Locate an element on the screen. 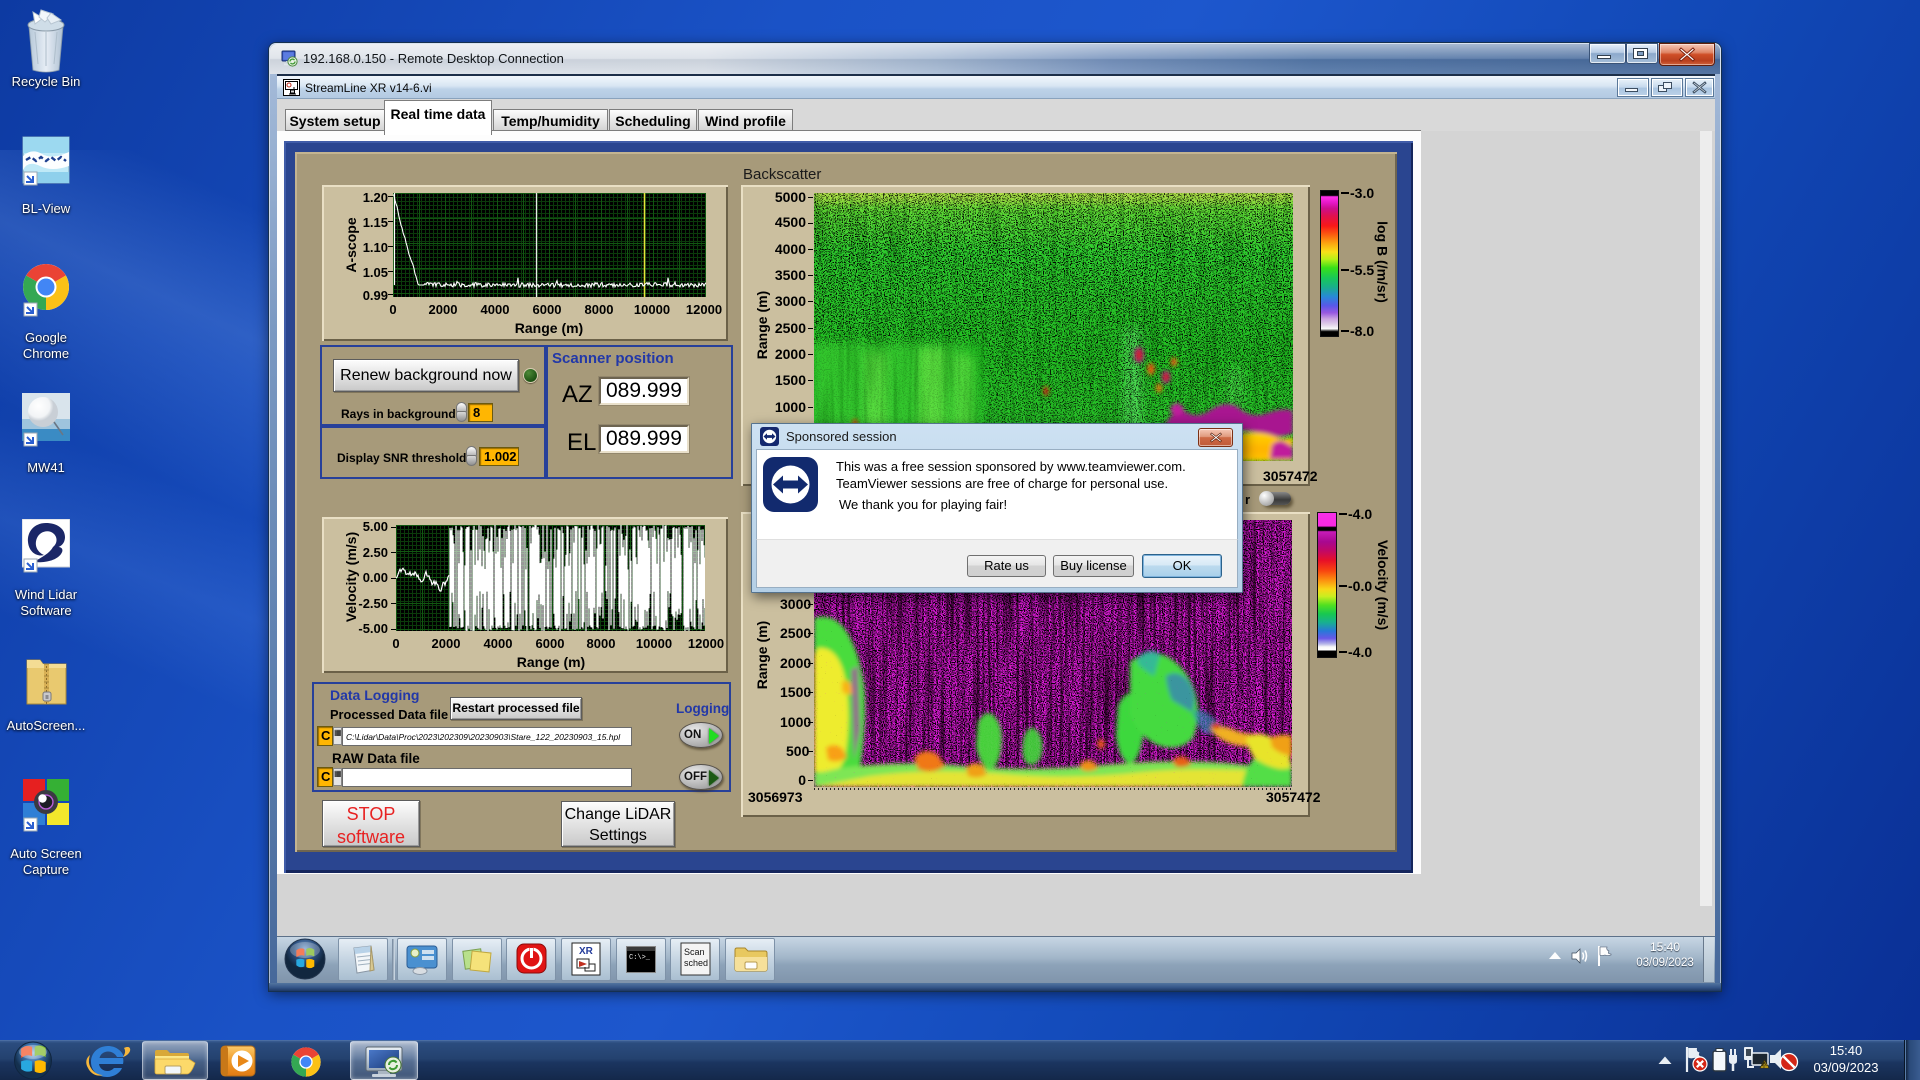  svg-text: C:\>_ is located at coordinates (640, 958).